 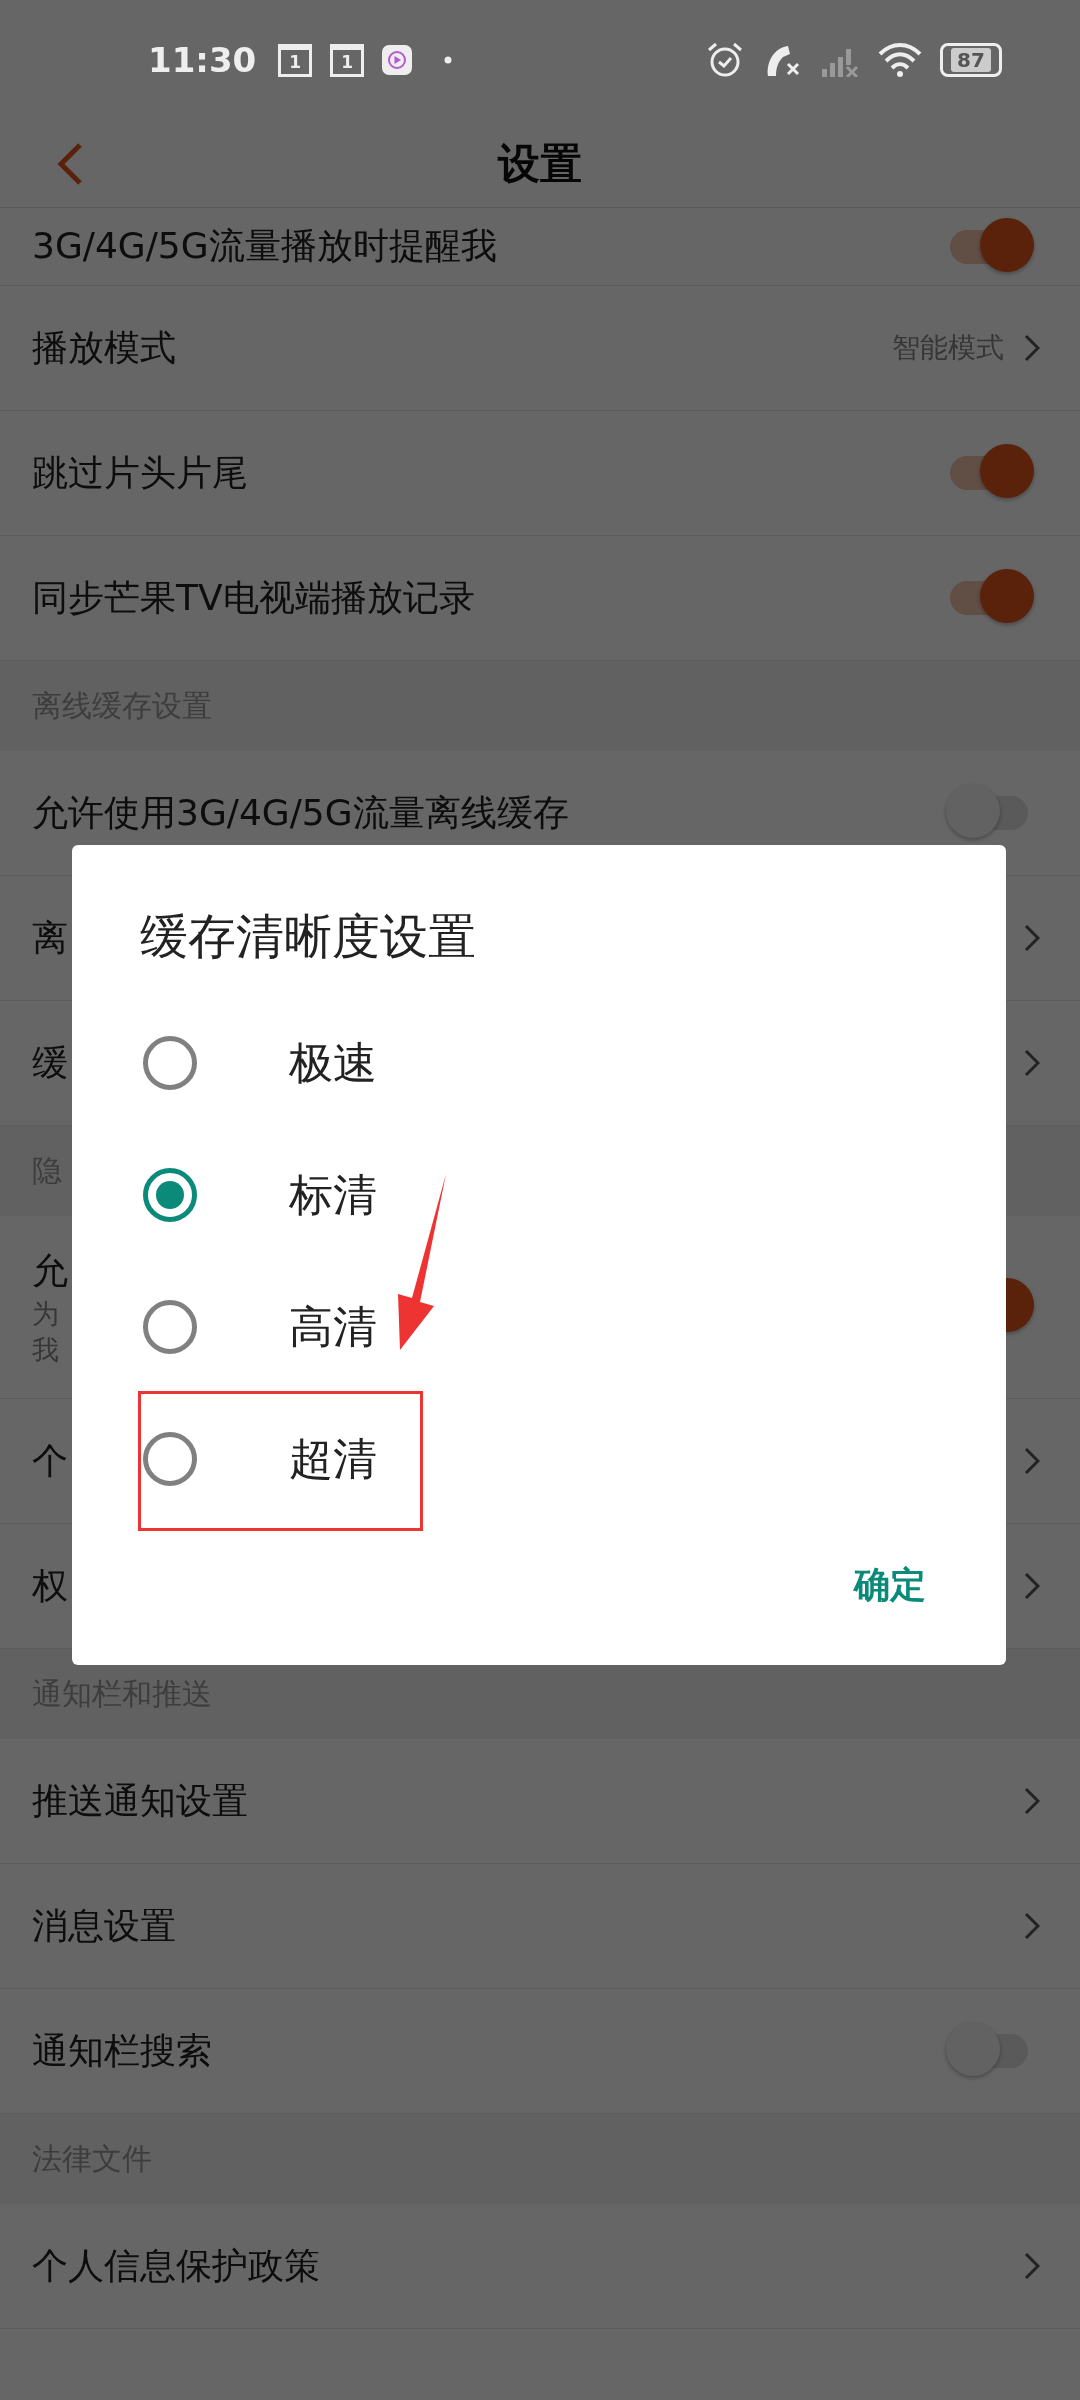 I want to click on notification-dot-icon, so click(x=448, y=60).